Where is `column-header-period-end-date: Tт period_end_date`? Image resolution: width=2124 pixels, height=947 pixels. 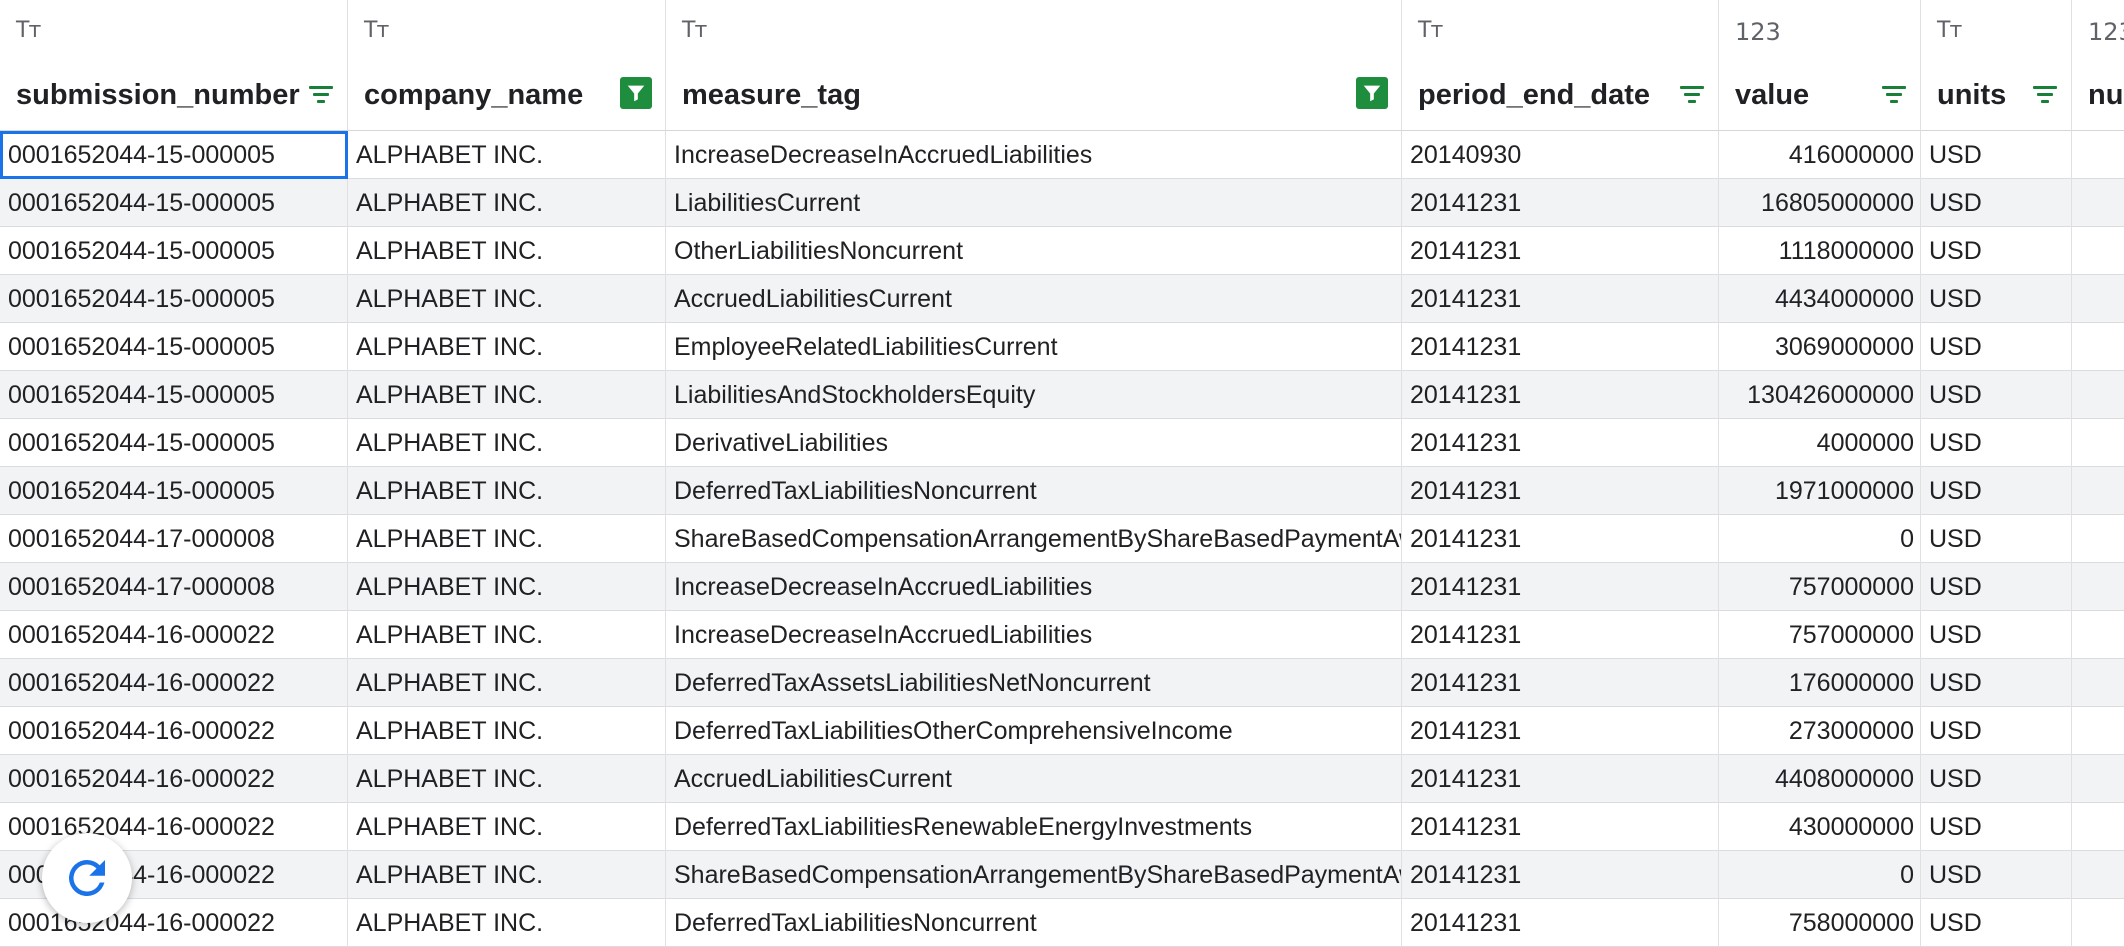 column-header-period-end-date: Tт period_end_date is located at coordinates (1560, 65).